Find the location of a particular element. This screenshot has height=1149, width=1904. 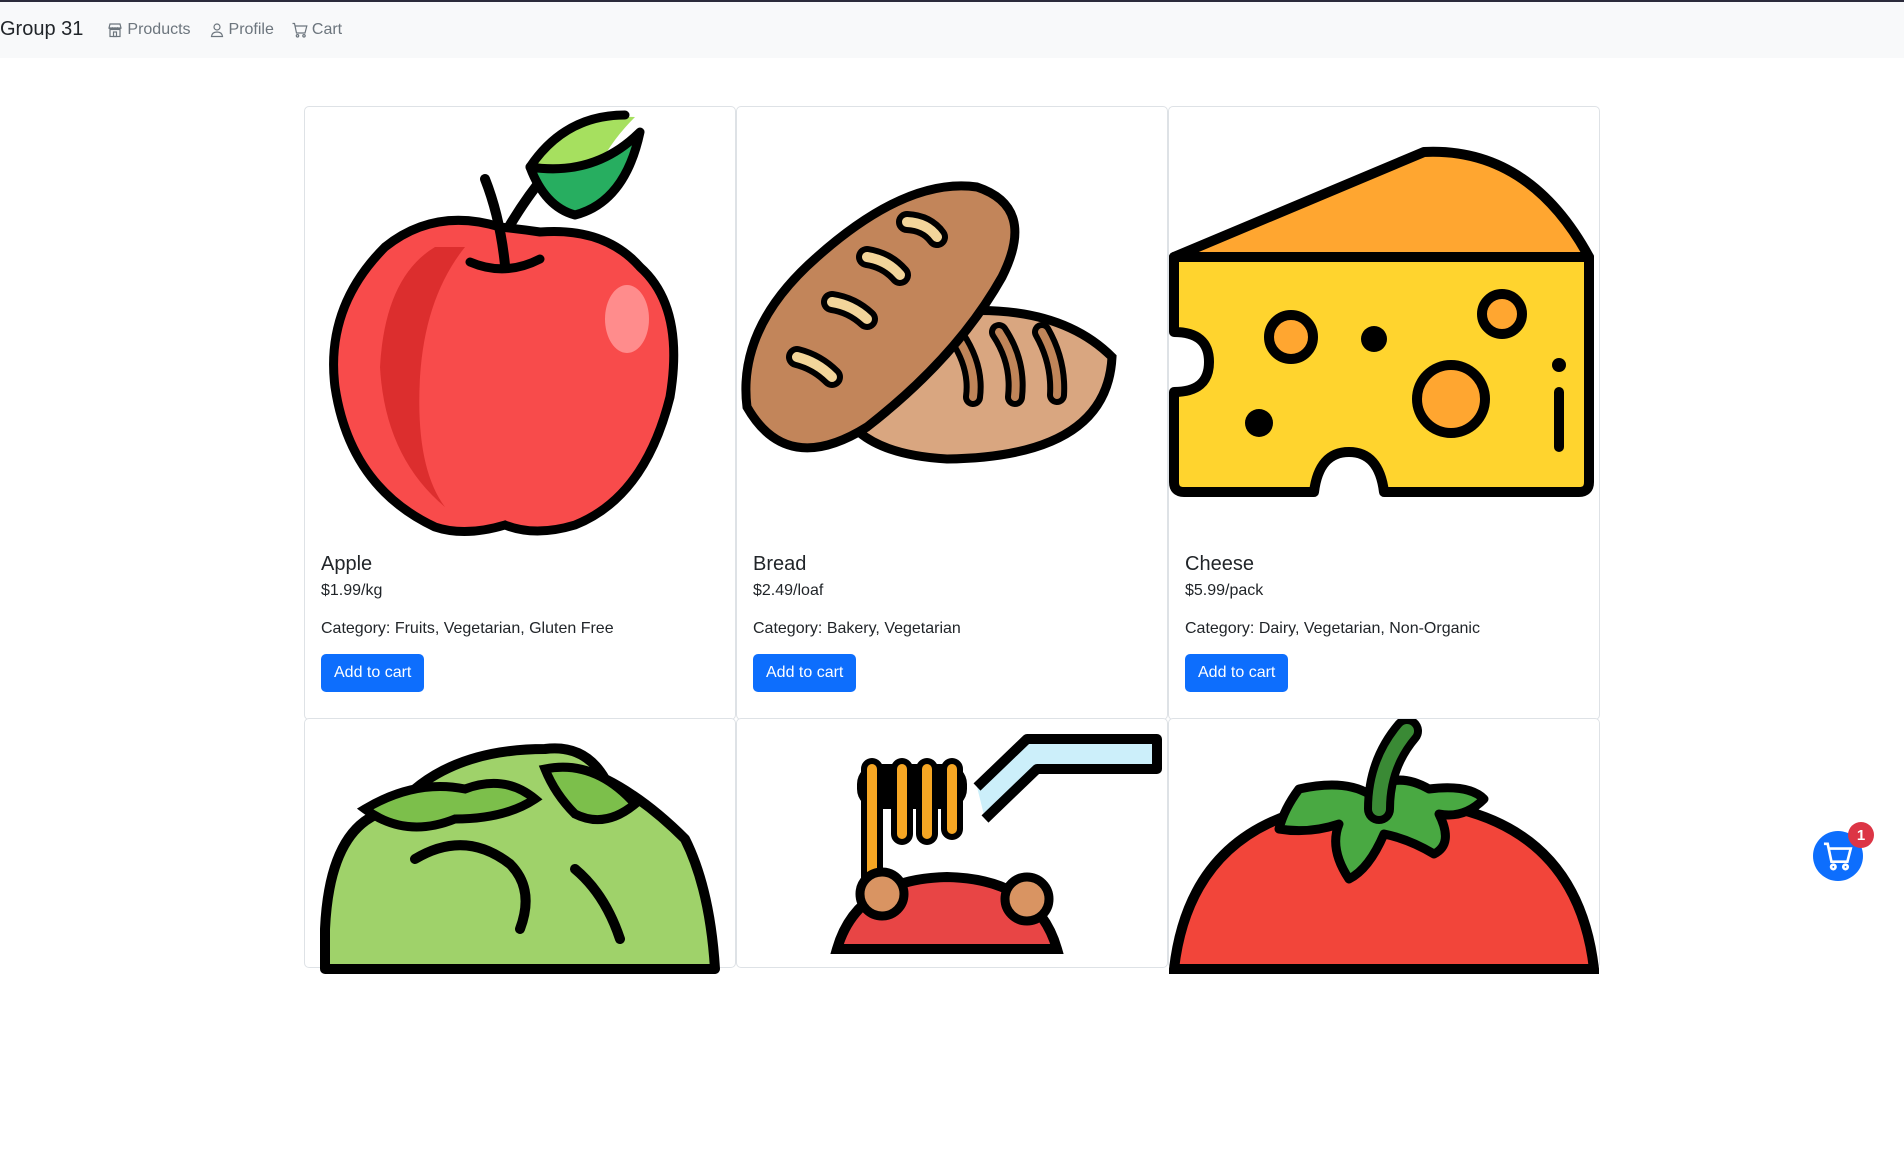

product-price: $5.99/pack is located at coordinates (1224, 590).